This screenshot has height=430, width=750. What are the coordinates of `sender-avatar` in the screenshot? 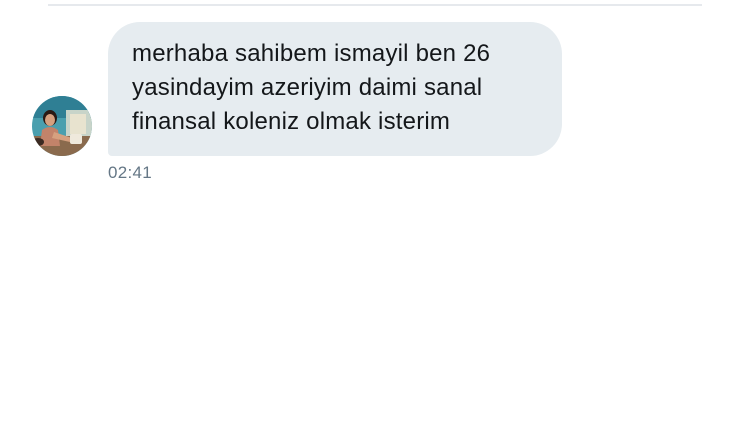 It's located at (62, 126).